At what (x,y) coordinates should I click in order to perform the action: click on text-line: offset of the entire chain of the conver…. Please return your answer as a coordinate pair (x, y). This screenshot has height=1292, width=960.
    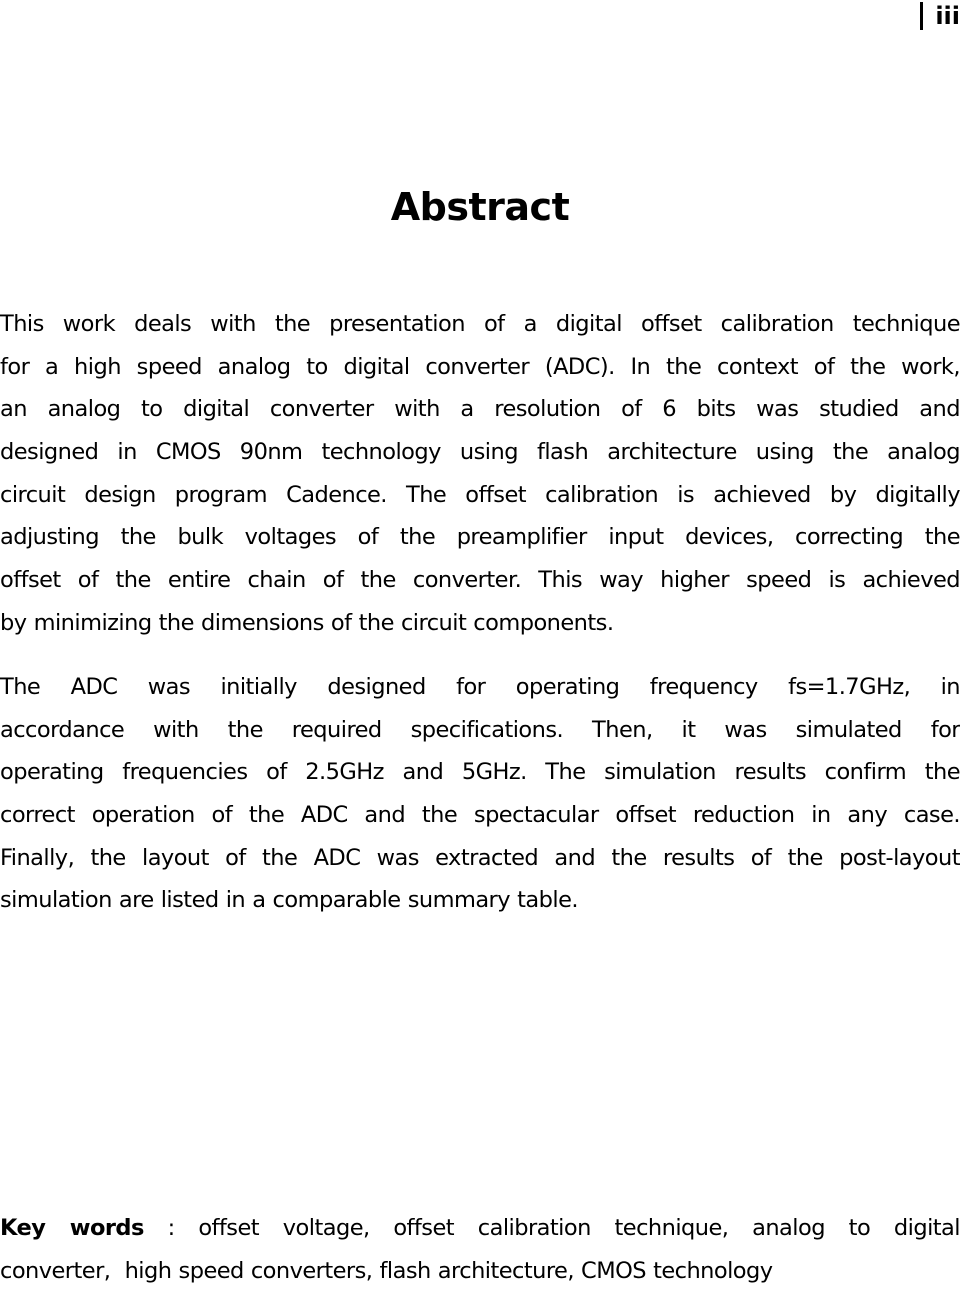
    Looking at the image, I should click on (480, 580).